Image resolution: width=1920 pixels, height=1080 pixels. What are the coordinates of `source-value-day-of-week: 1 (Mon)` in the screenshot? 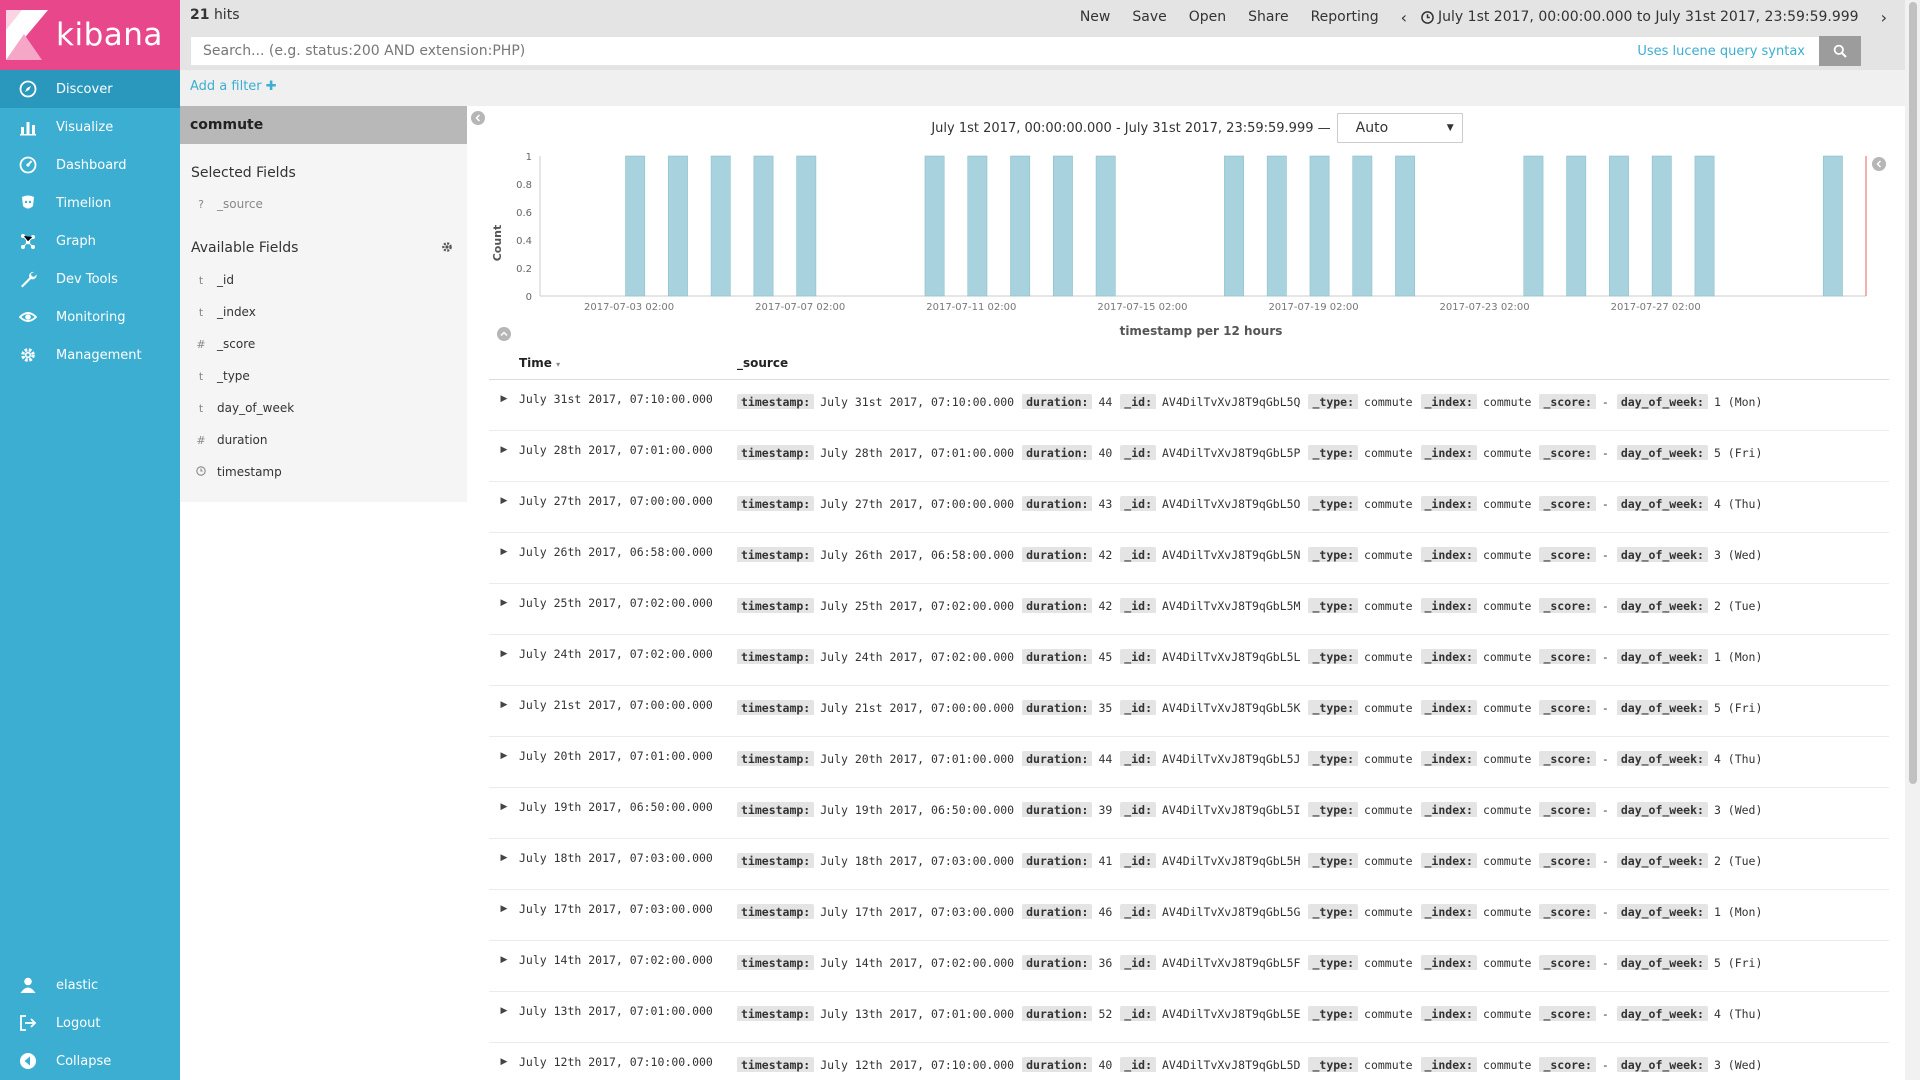 It's located at (1738, 402).